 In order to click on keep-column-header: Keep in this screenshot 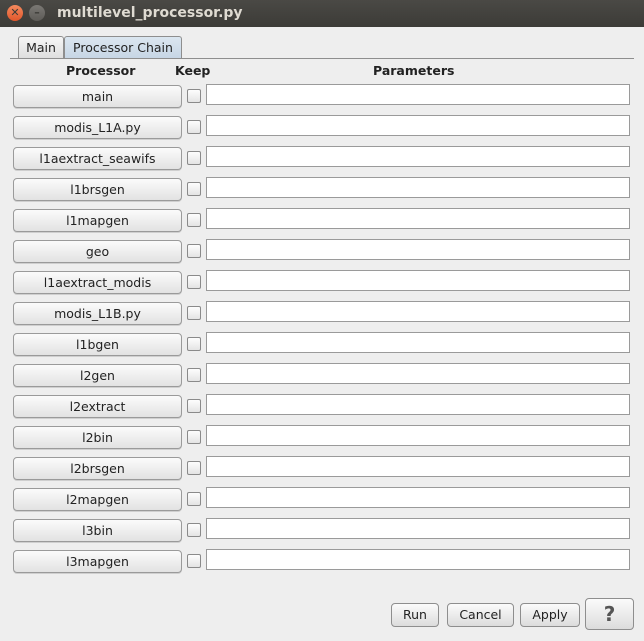, I will do `click(193, 70)`.